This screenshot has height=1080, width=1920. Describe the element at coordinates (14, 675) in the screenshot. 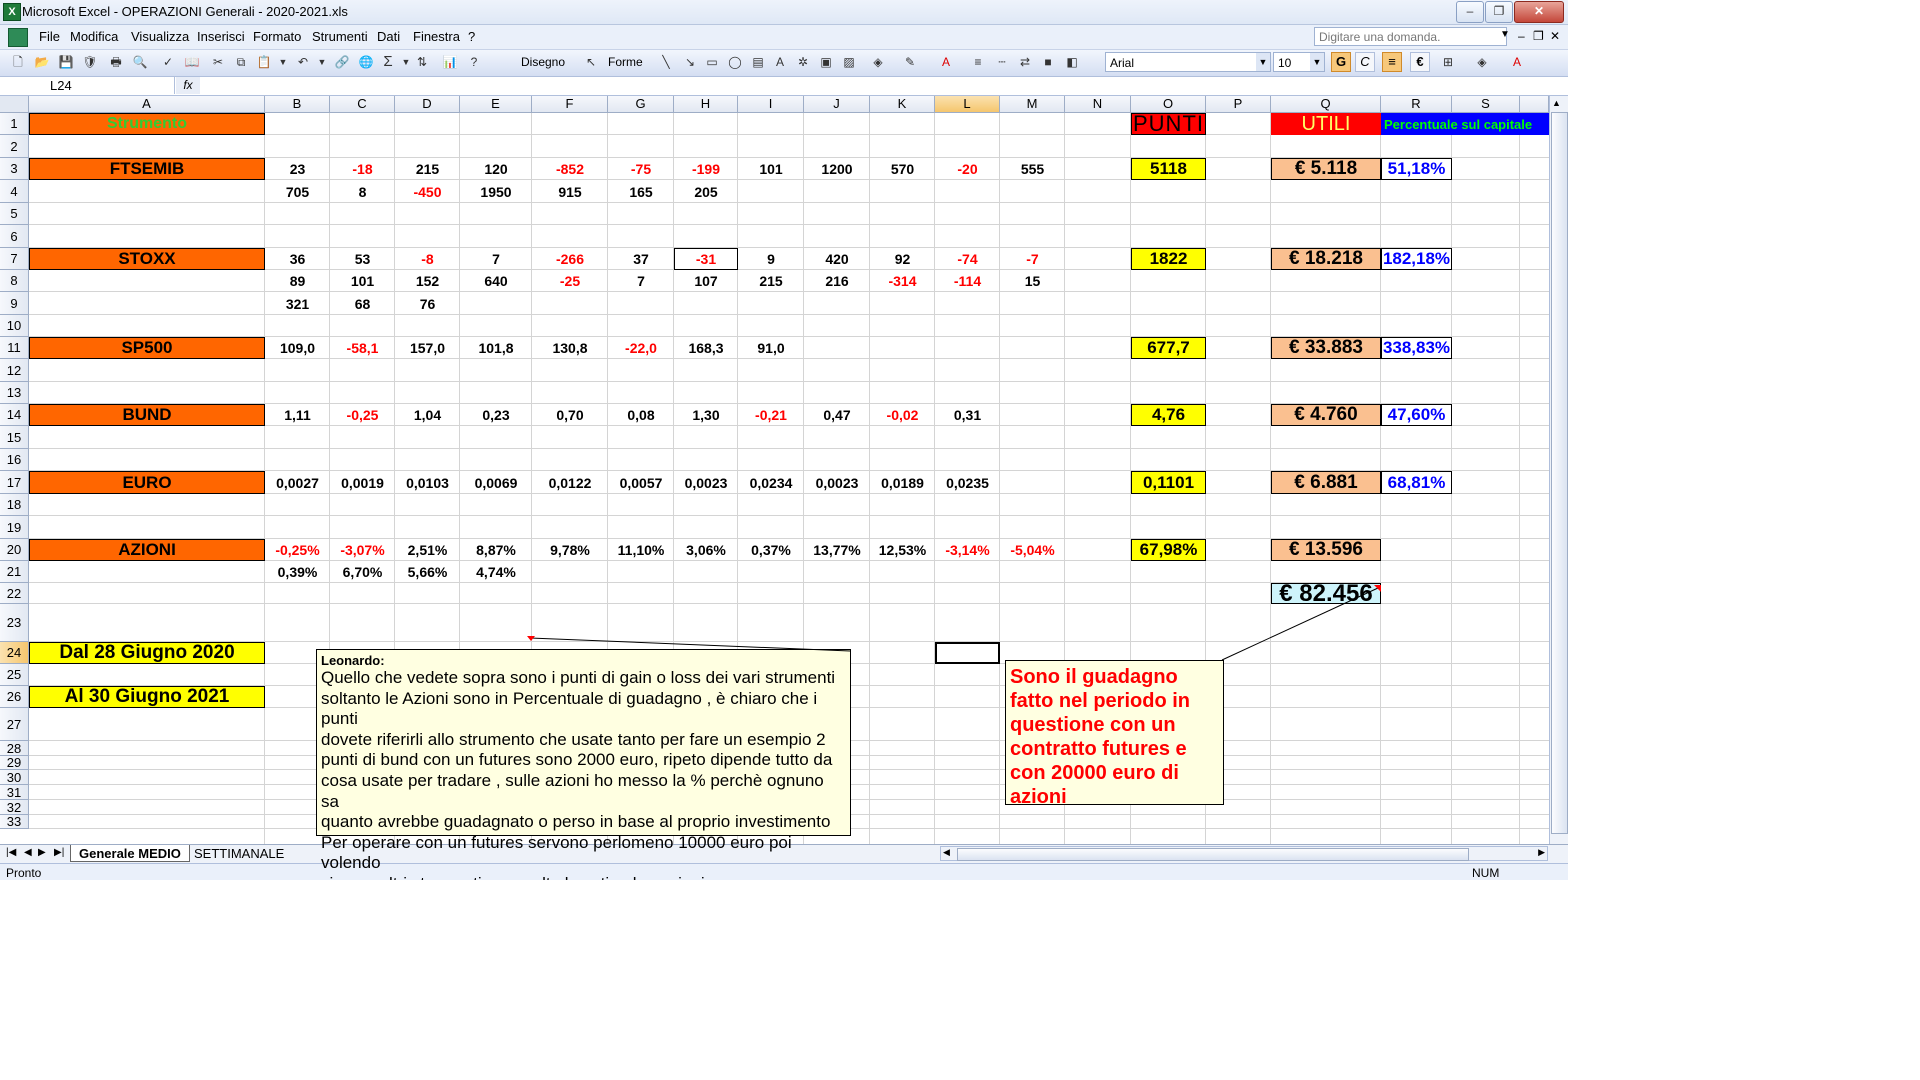

I see `row-header-25: 25` at that location.